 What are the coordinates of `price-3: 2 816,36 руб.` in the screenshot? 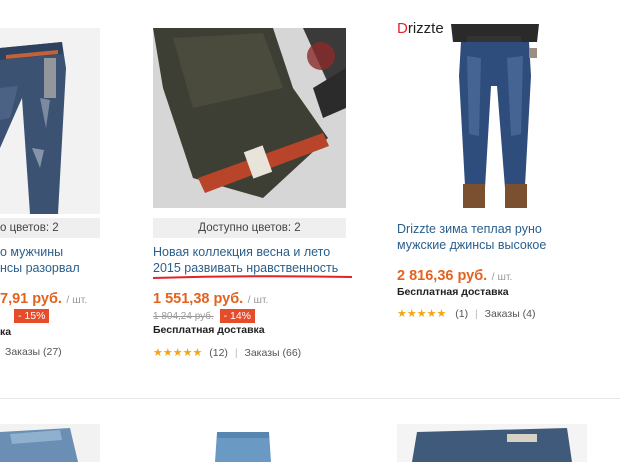 It's located at (442, 276).